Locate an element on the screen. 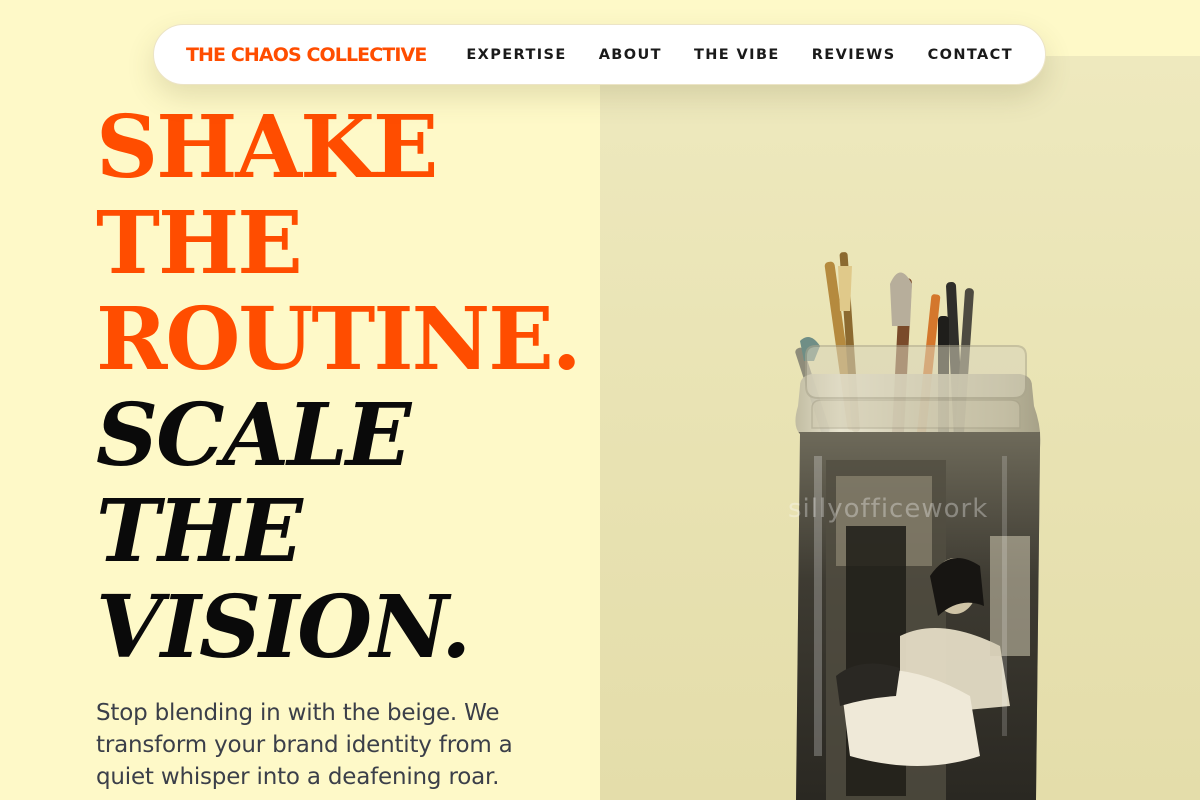 The height and width of the screenshot is (800, 1200). headline-line-routine: ROUTINE. is located at coordinates (339, 339).